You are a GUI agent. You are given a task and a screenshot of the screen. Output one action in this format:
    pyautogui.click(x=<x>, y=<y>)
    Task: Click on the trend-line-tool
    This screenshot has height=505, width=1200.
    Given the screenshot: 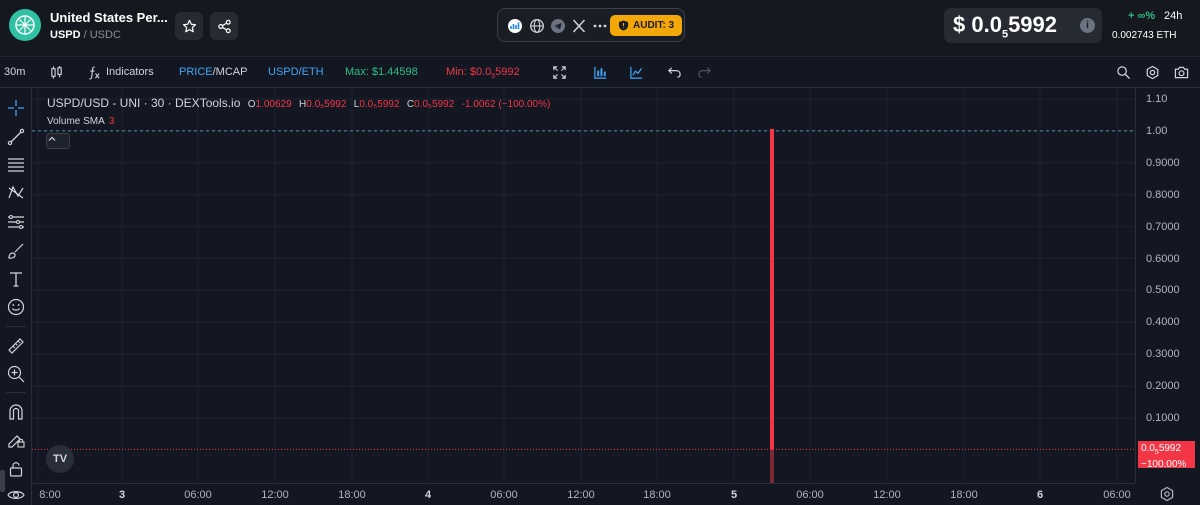 What is the action you would take?
    pyautogui.click(x=16, y=137)
    